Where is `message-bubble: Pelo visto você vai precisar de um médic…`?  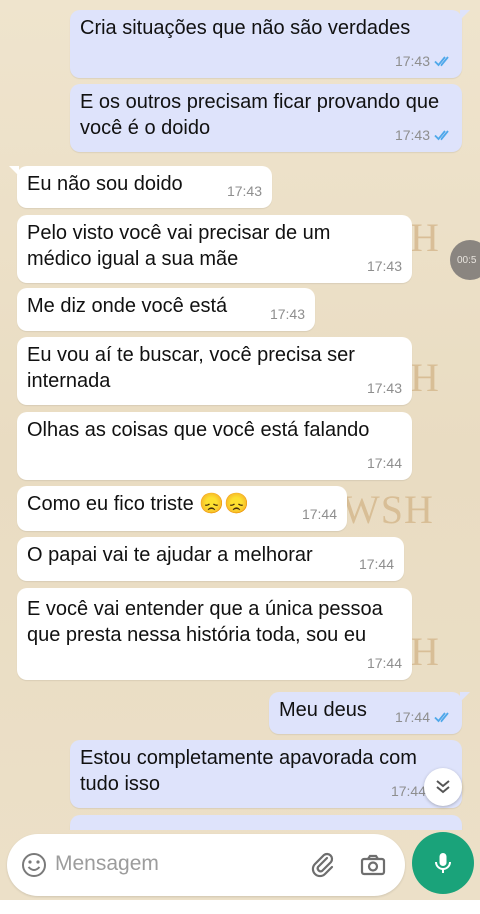
message-bubble: Pelo visto você vai precisar de um médic… is located at coordinates (214, 249).